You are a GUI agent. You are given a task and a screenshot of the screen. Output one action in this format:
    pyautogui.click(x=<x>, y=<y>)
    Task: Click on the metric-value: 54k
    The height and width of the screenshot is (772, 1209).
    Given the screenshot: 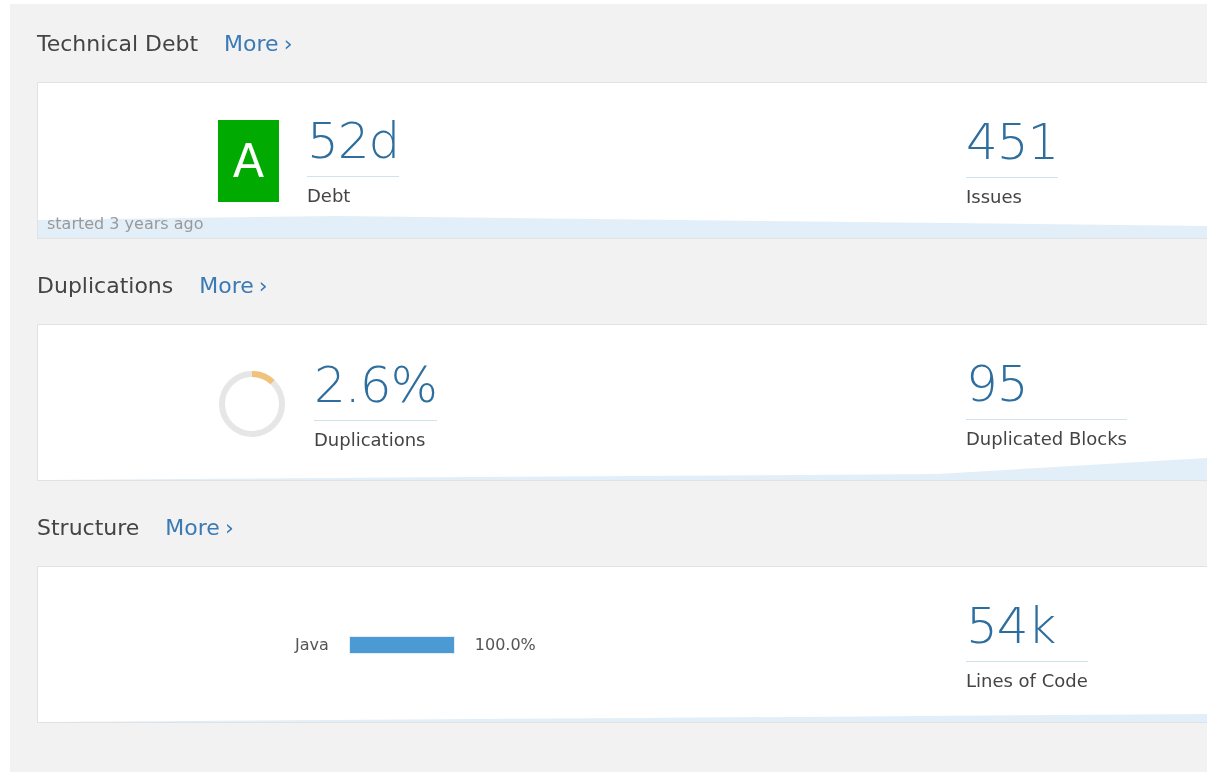 What is the action you would take?
    pyautogui.click(x=1027, y=629)
    